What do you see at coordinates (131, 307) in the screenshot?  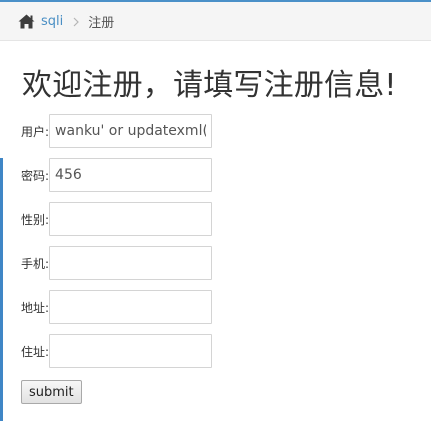 I see `address-input` at bounding box center [131, 307].